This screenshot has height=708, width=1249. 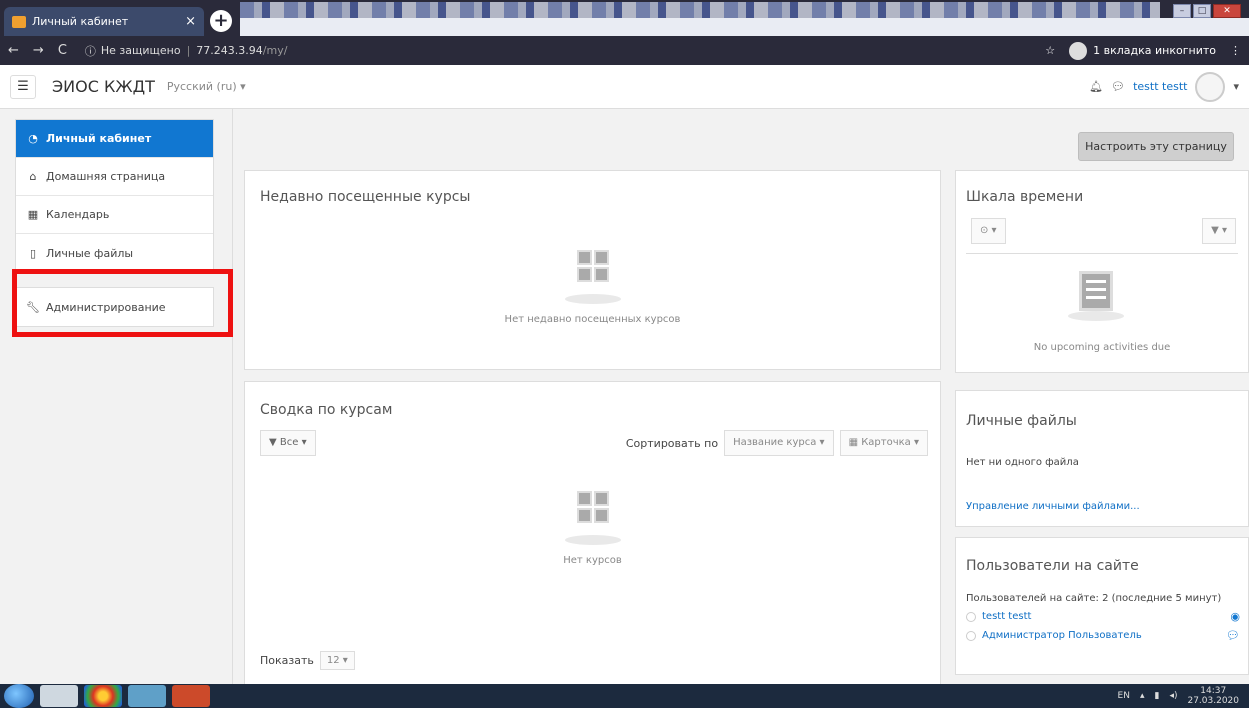 I want to click on keyboard-language: EN, so click(x=1124, y=696).